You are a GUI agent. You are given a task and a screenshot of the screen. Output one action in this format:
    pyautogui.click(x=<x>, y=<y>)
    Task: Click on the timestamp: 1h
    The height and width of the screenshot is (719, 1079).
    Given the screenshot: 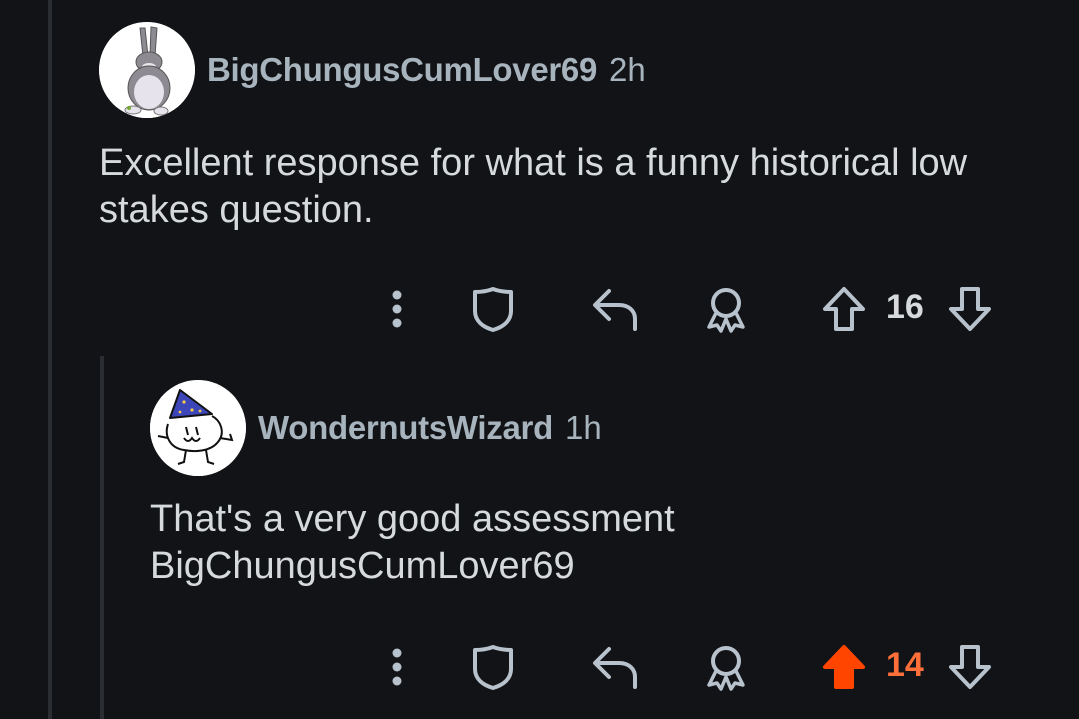 What is the action you would take?
    pyautogui.click(x=583, y=427)
    